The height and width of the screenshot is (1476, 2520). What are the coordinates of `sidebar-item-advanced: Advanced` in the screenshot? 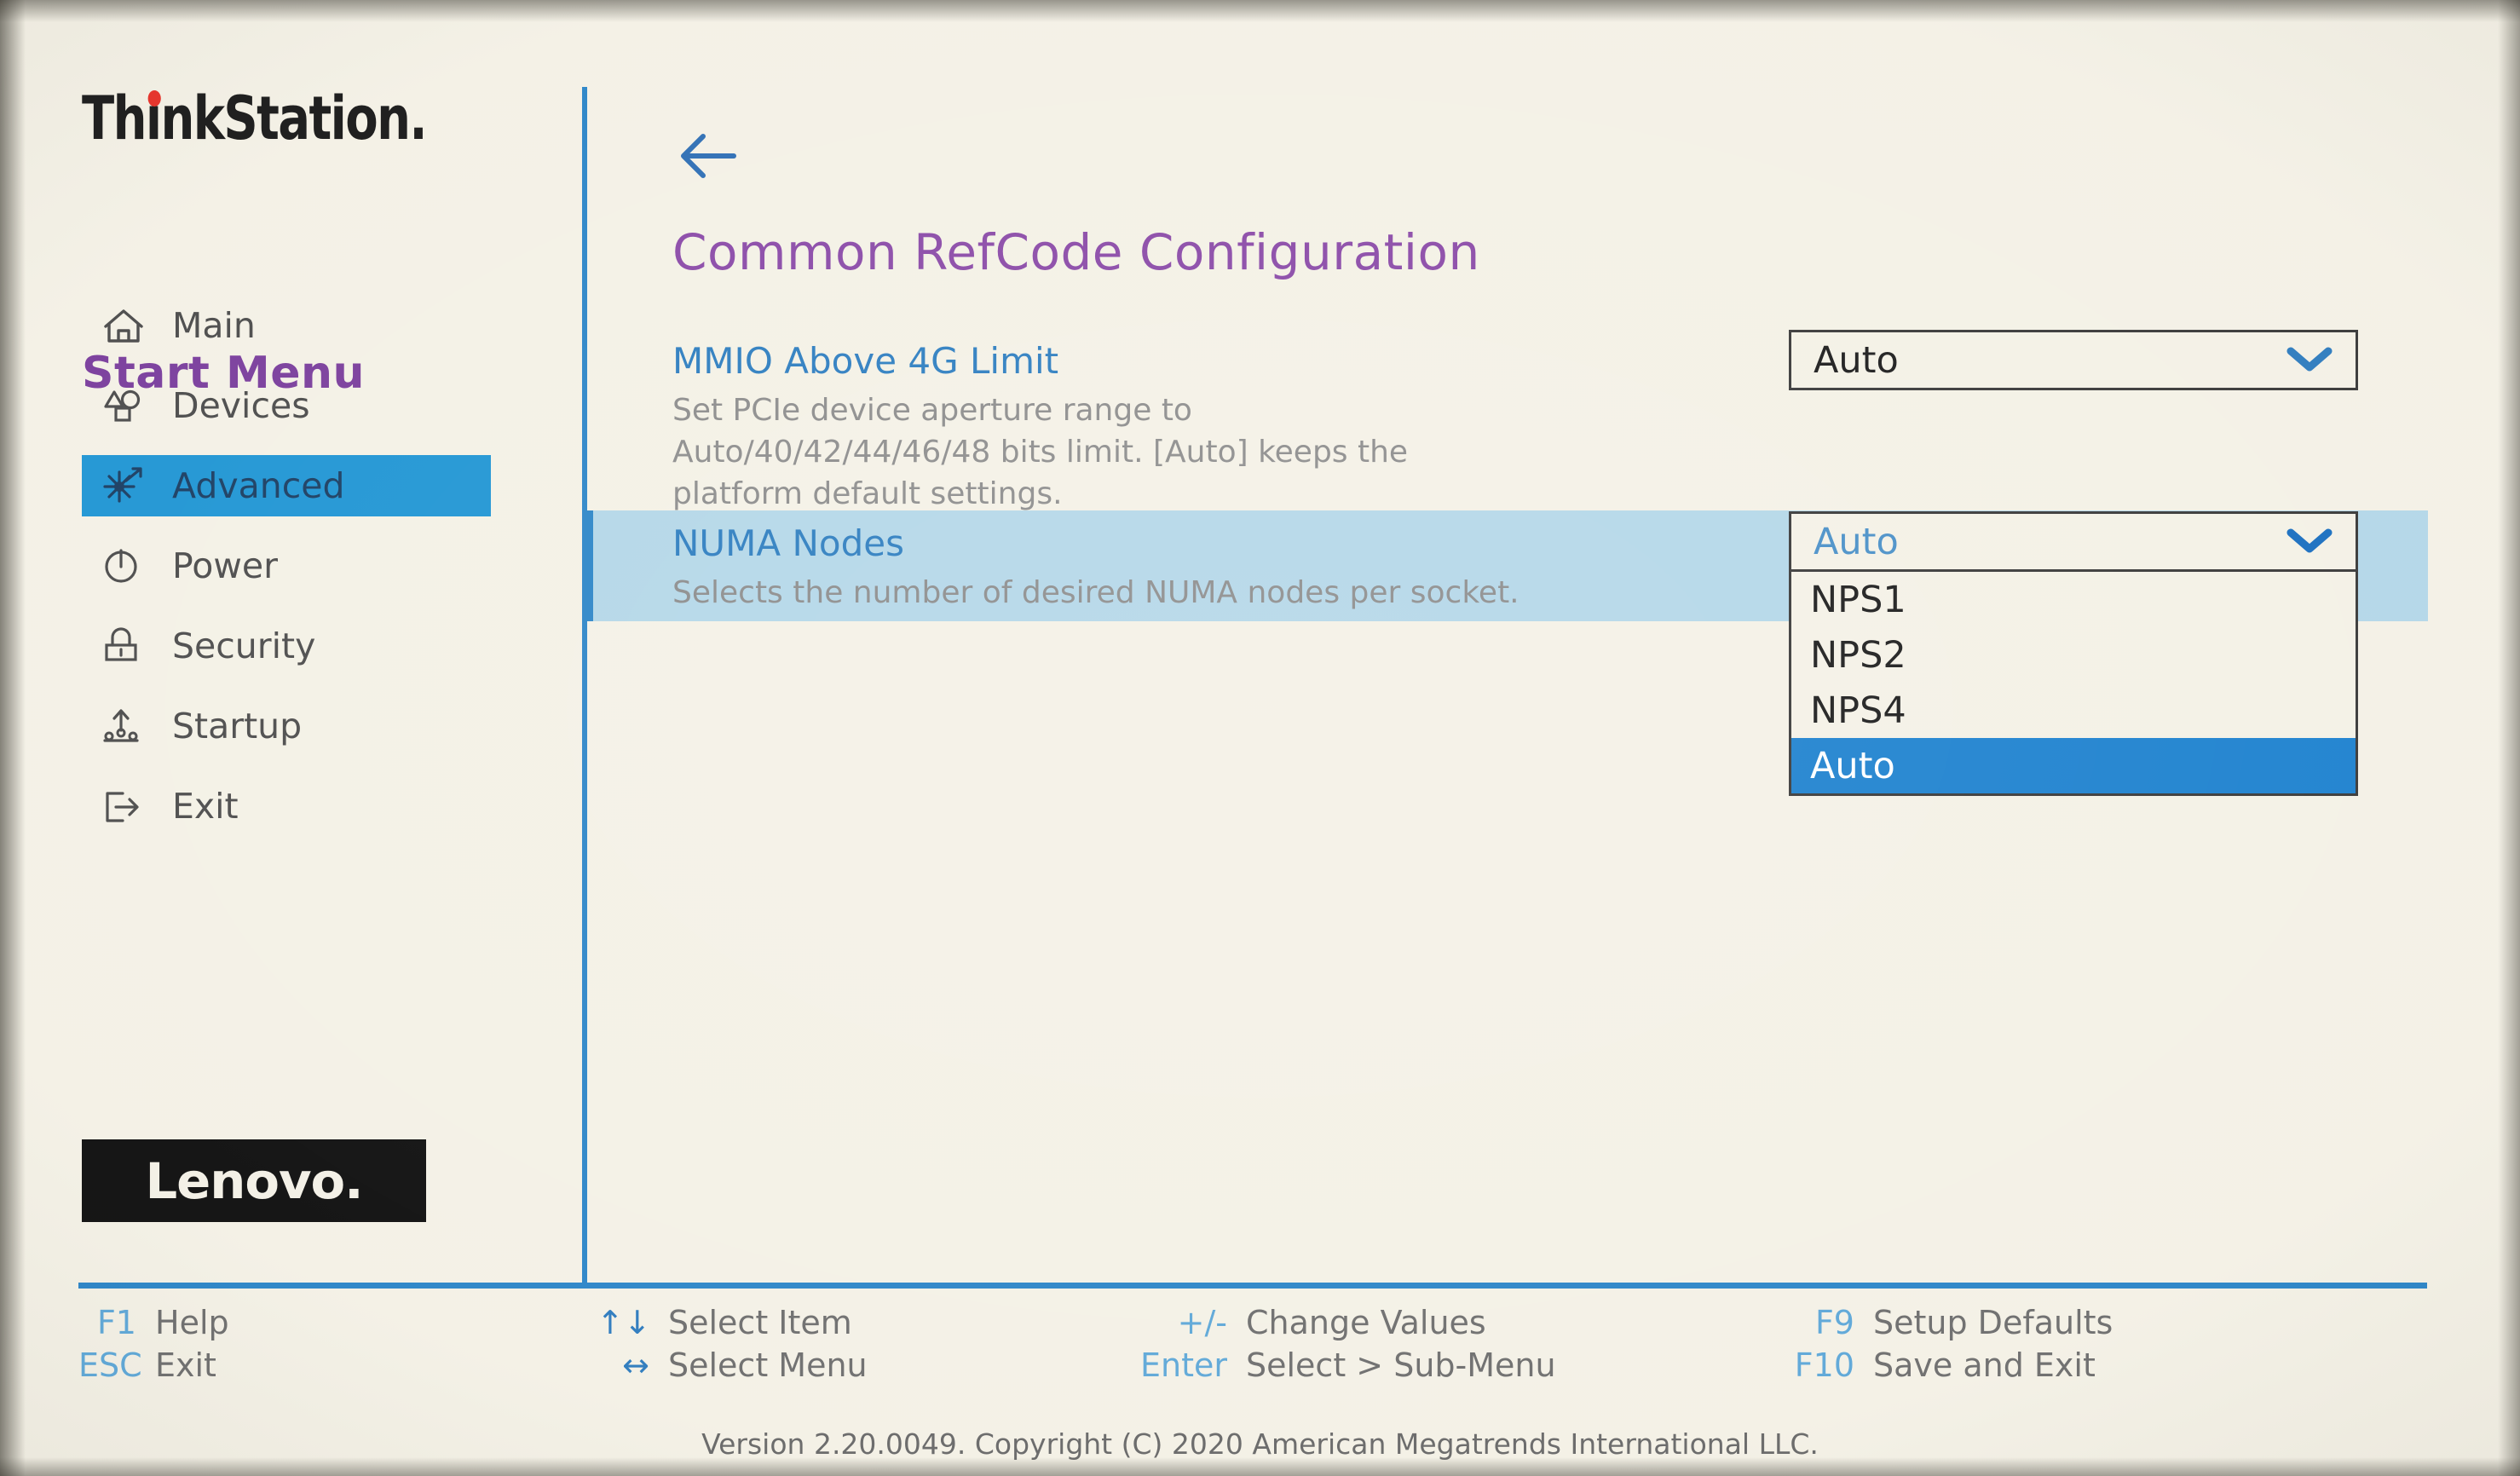 It's located at (286, 486).